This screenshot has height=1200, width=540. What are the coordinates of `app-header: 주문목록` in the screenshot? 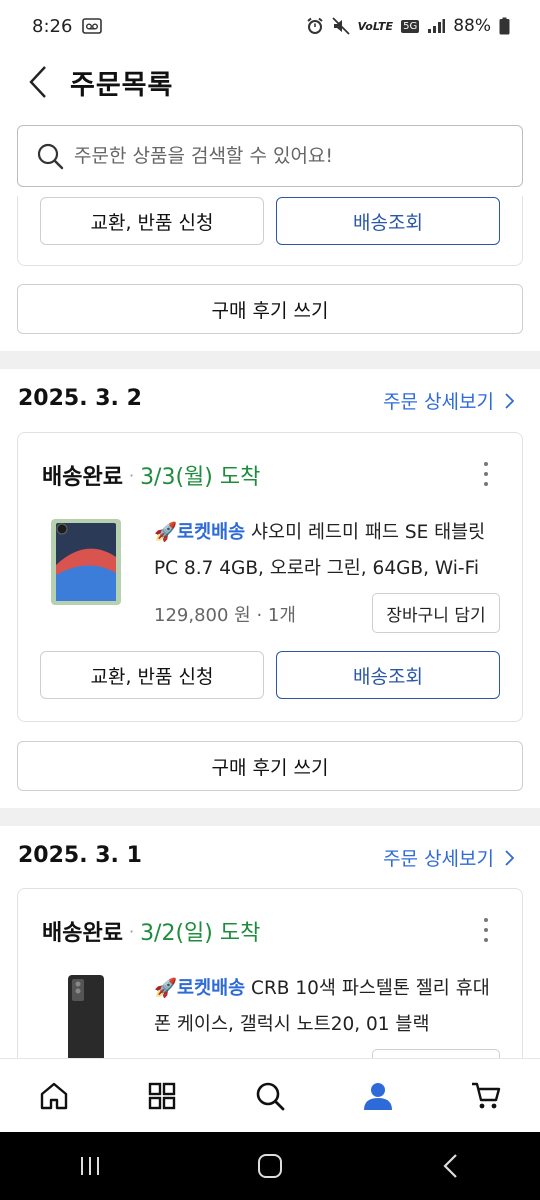 It's located at (270, 82).